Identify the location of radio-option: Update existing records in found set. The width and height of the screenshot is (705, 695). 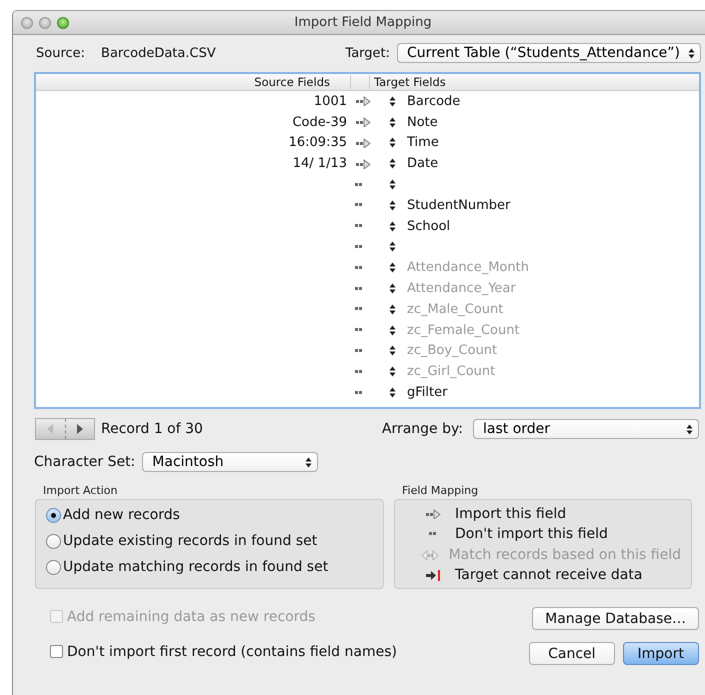
(209, 541).